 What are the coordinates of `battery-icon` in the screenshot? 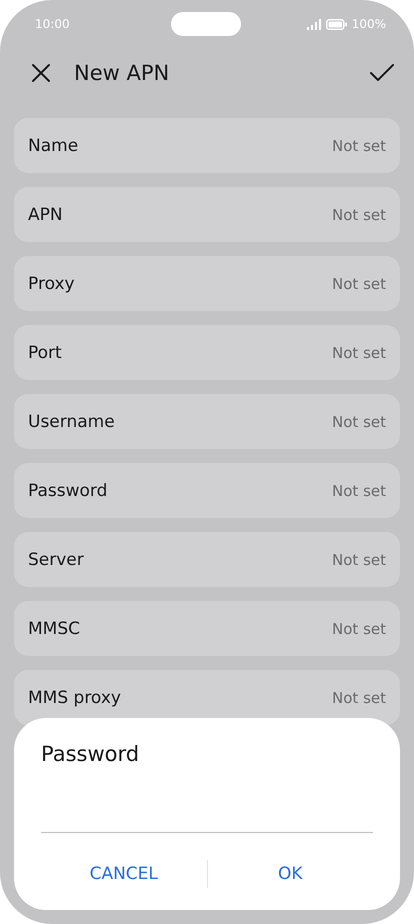 It's located at (336, 24).